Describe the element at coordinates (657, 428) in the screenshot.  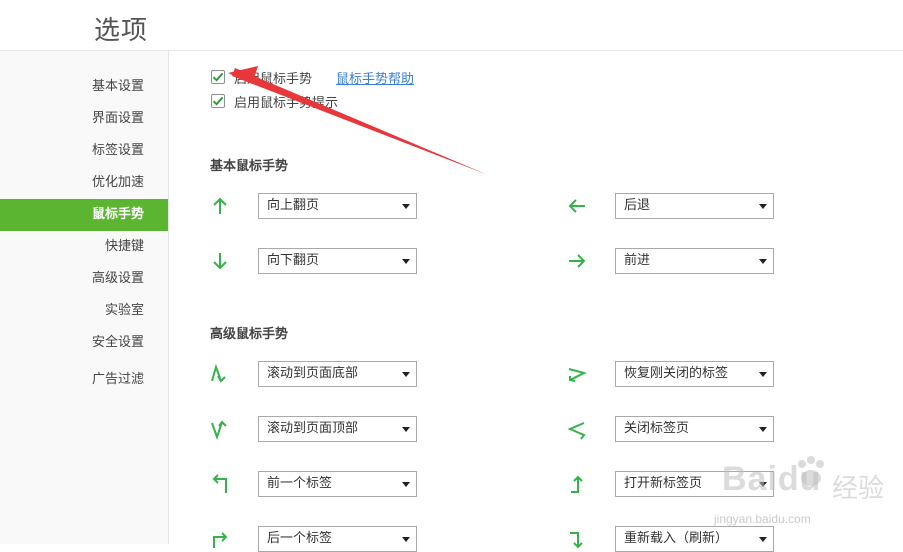
I see `close-tab-value: 关闭标签页` at that location.